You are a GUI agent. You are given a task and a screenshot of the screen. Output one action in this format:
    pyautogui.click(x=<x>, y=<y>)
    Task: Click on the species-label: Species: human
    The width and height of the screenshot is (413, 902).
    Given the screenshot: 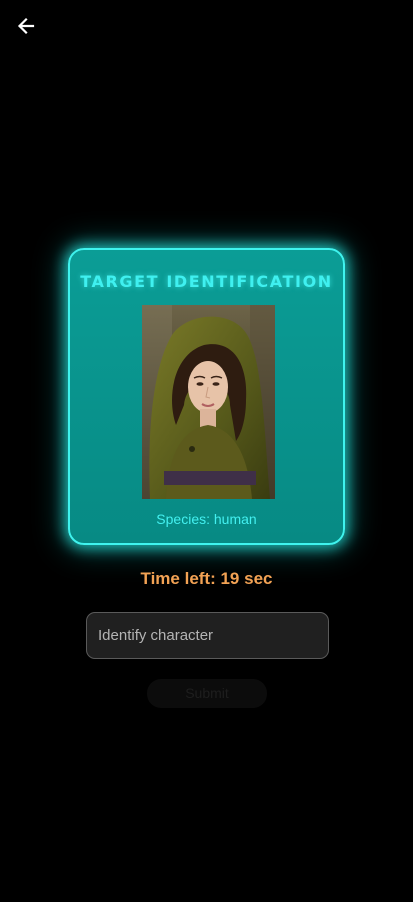 What is the action you would take?
    pyautogui.click(x=206, y=519)
    